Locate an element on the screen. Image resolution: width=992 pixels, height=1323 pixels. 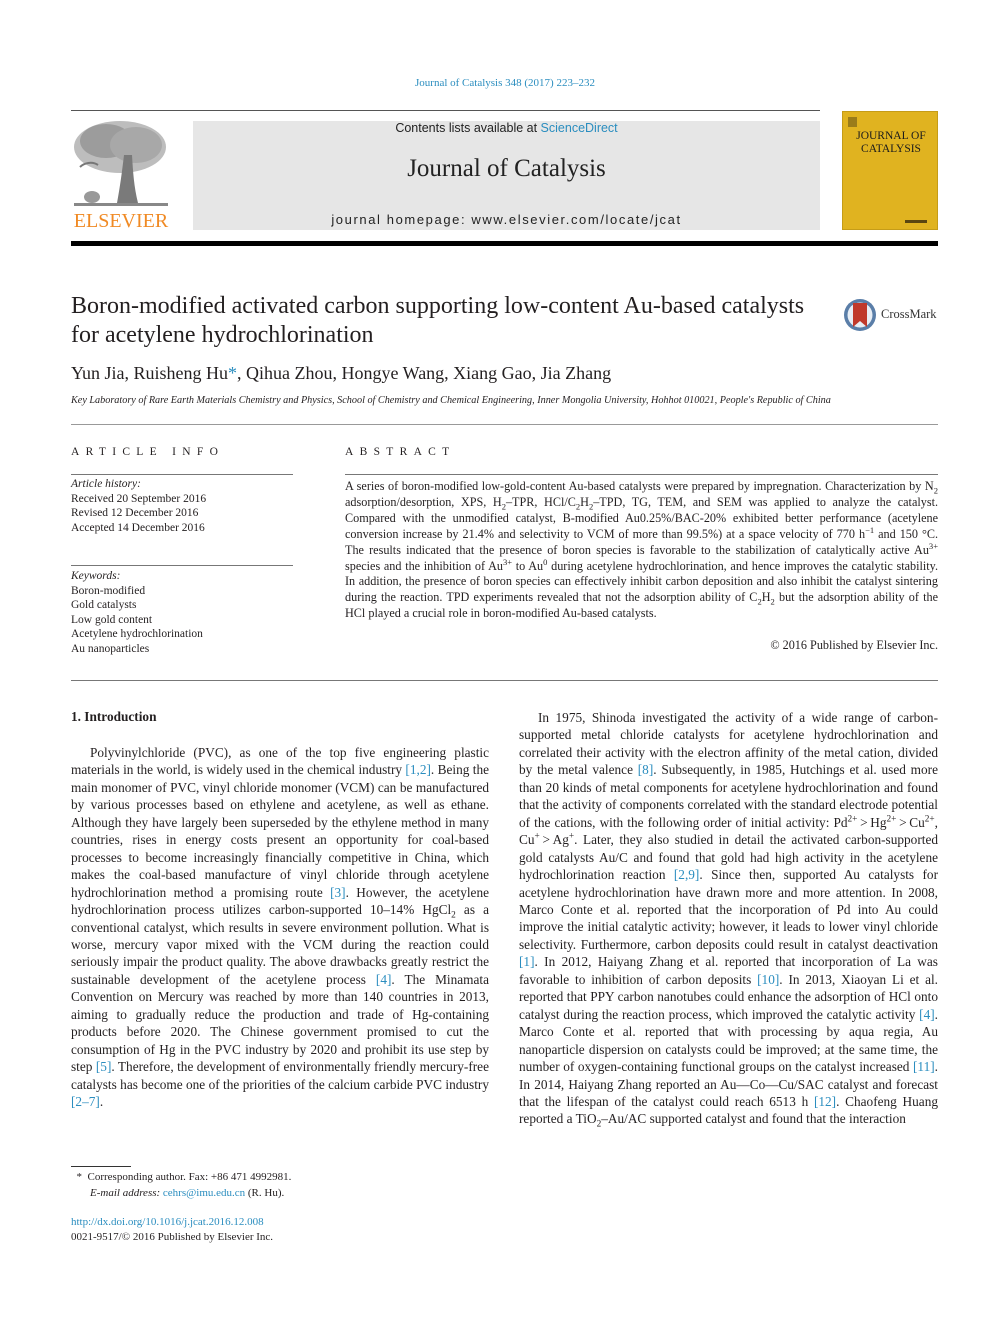
cover-title-line2: CATALYSIS is located at coordinates (891, 149).